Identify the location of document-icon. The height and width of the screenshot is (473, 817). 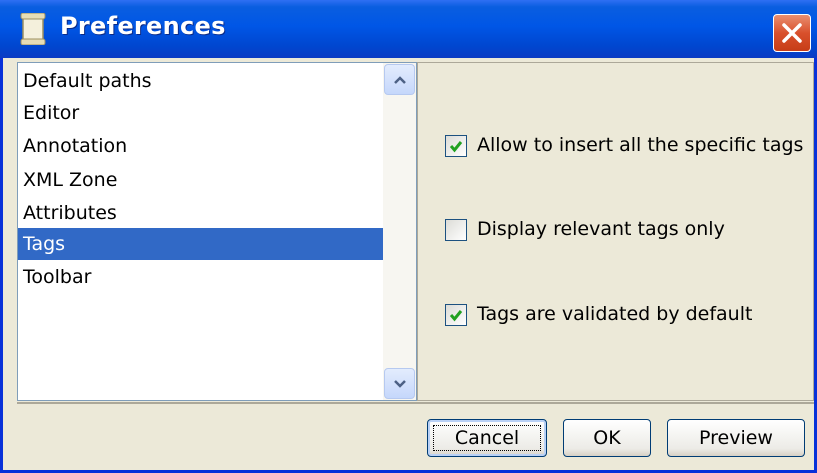
(33, 29).